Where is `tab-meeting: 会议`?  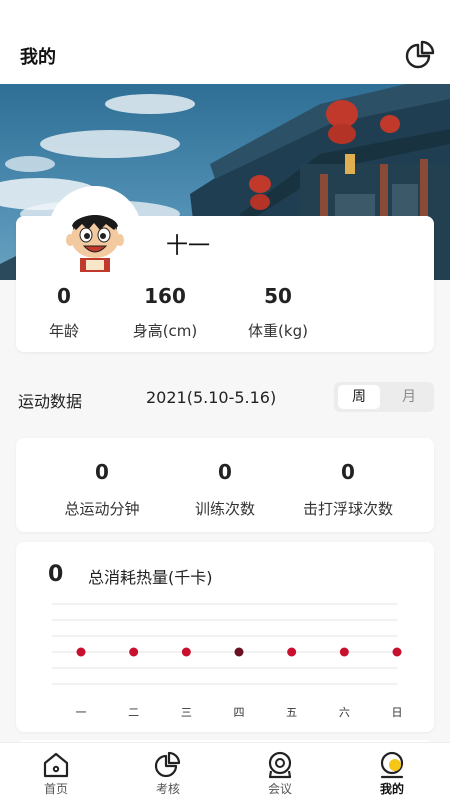 tab-meeting: 会议 is located at coordinates (280, 771).